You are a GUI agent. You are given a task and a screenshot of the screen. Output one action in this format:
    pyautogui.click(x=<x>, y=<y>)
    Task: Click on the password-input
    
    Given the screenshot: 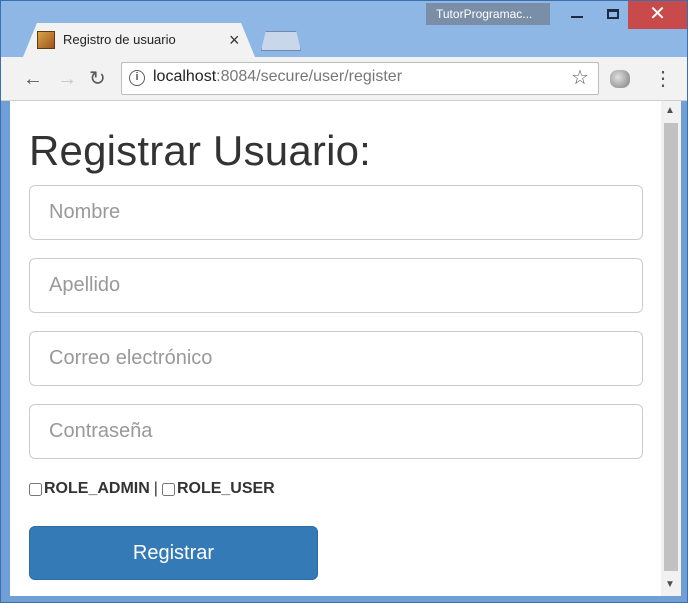 What is the action you would take?
    pyautogui.click(x=336, y=431)
    